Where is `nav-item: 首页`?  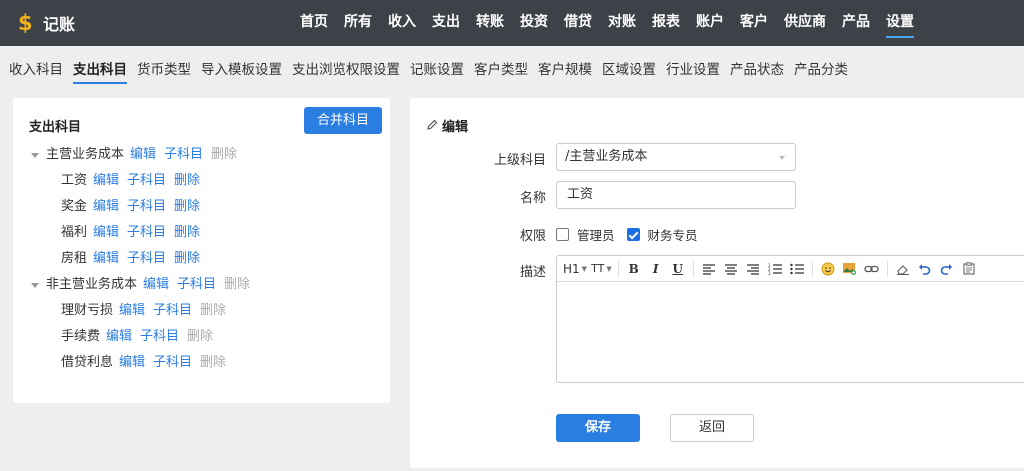
nav-item: 首页 is located at coordinates (314, 23).